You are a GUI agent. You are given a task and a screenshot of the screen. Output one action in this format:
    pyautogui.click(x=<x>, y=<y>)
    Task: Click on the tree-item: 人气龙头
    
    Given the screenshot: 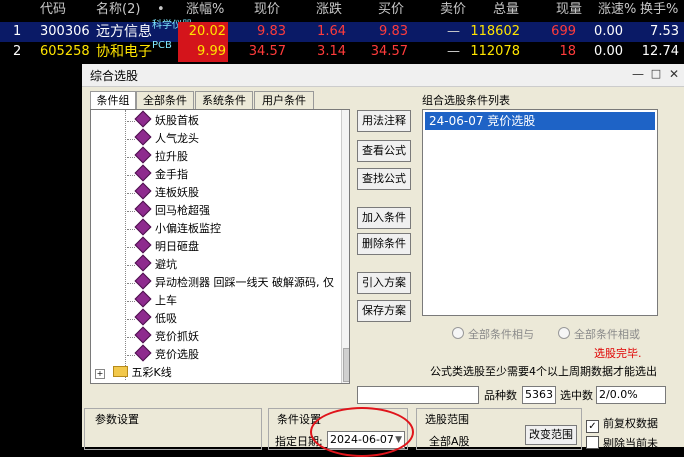 What is the action you would take?
    pyautogui.click(x=163, y=138)
    